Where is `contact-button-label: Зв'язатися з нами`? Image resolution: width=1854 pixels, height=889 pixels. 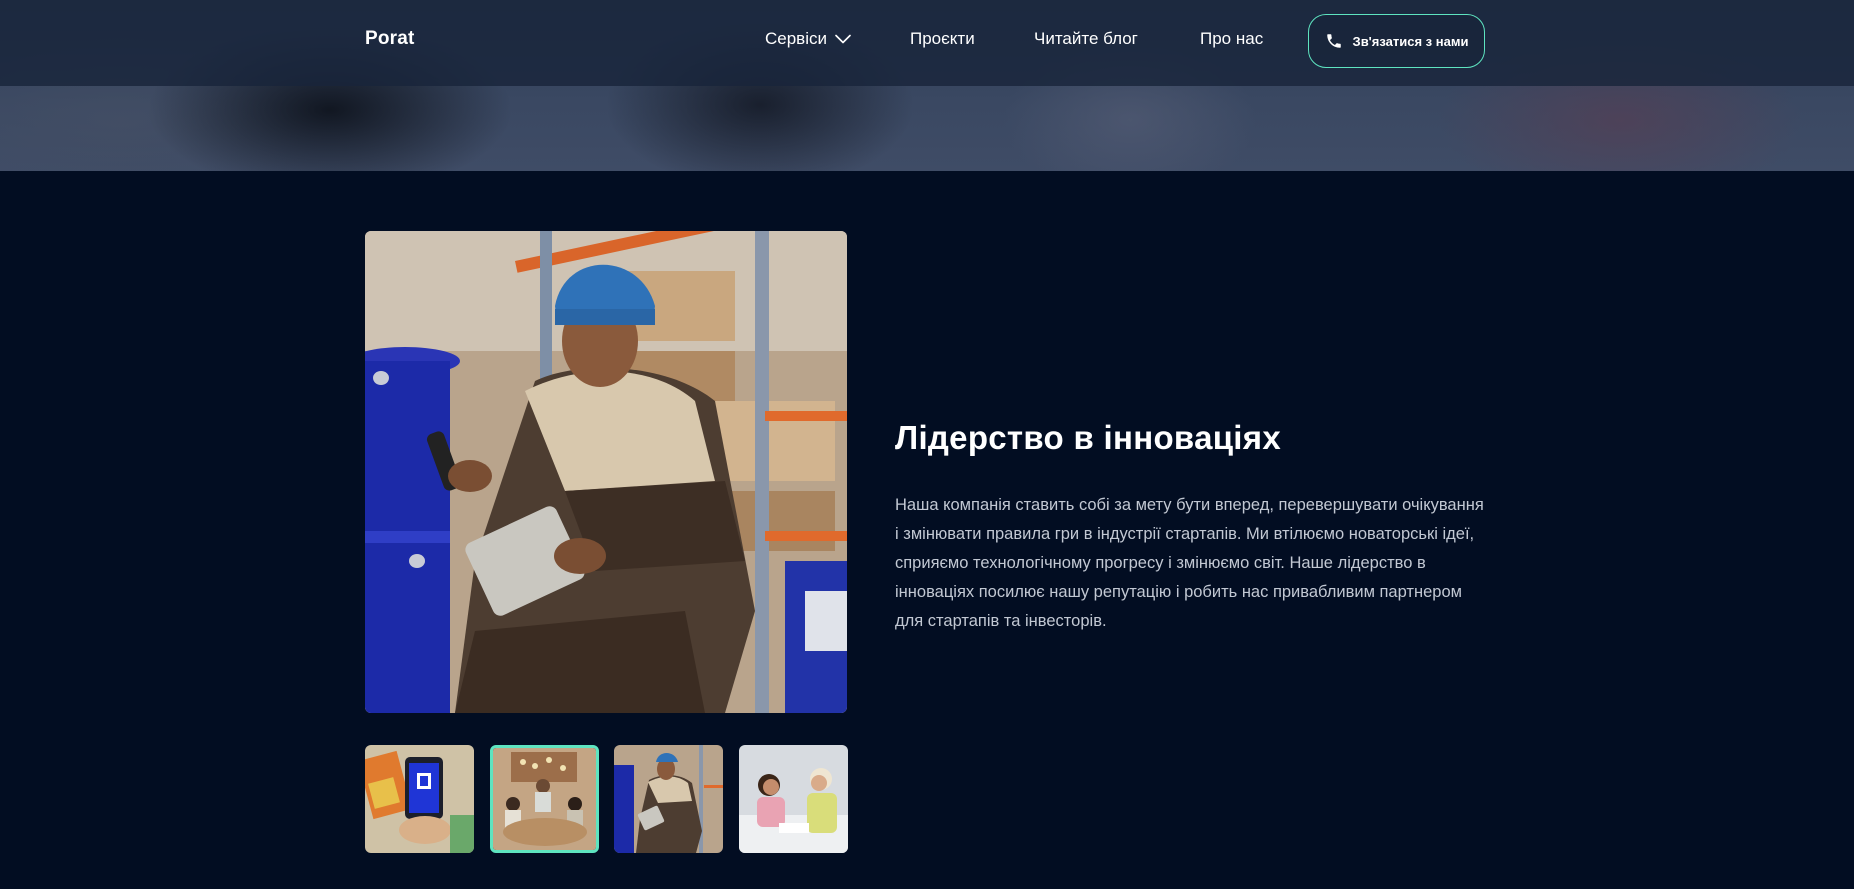
contact-button-label: Зв'язатися з нами is located at coordinates (1410, 41).